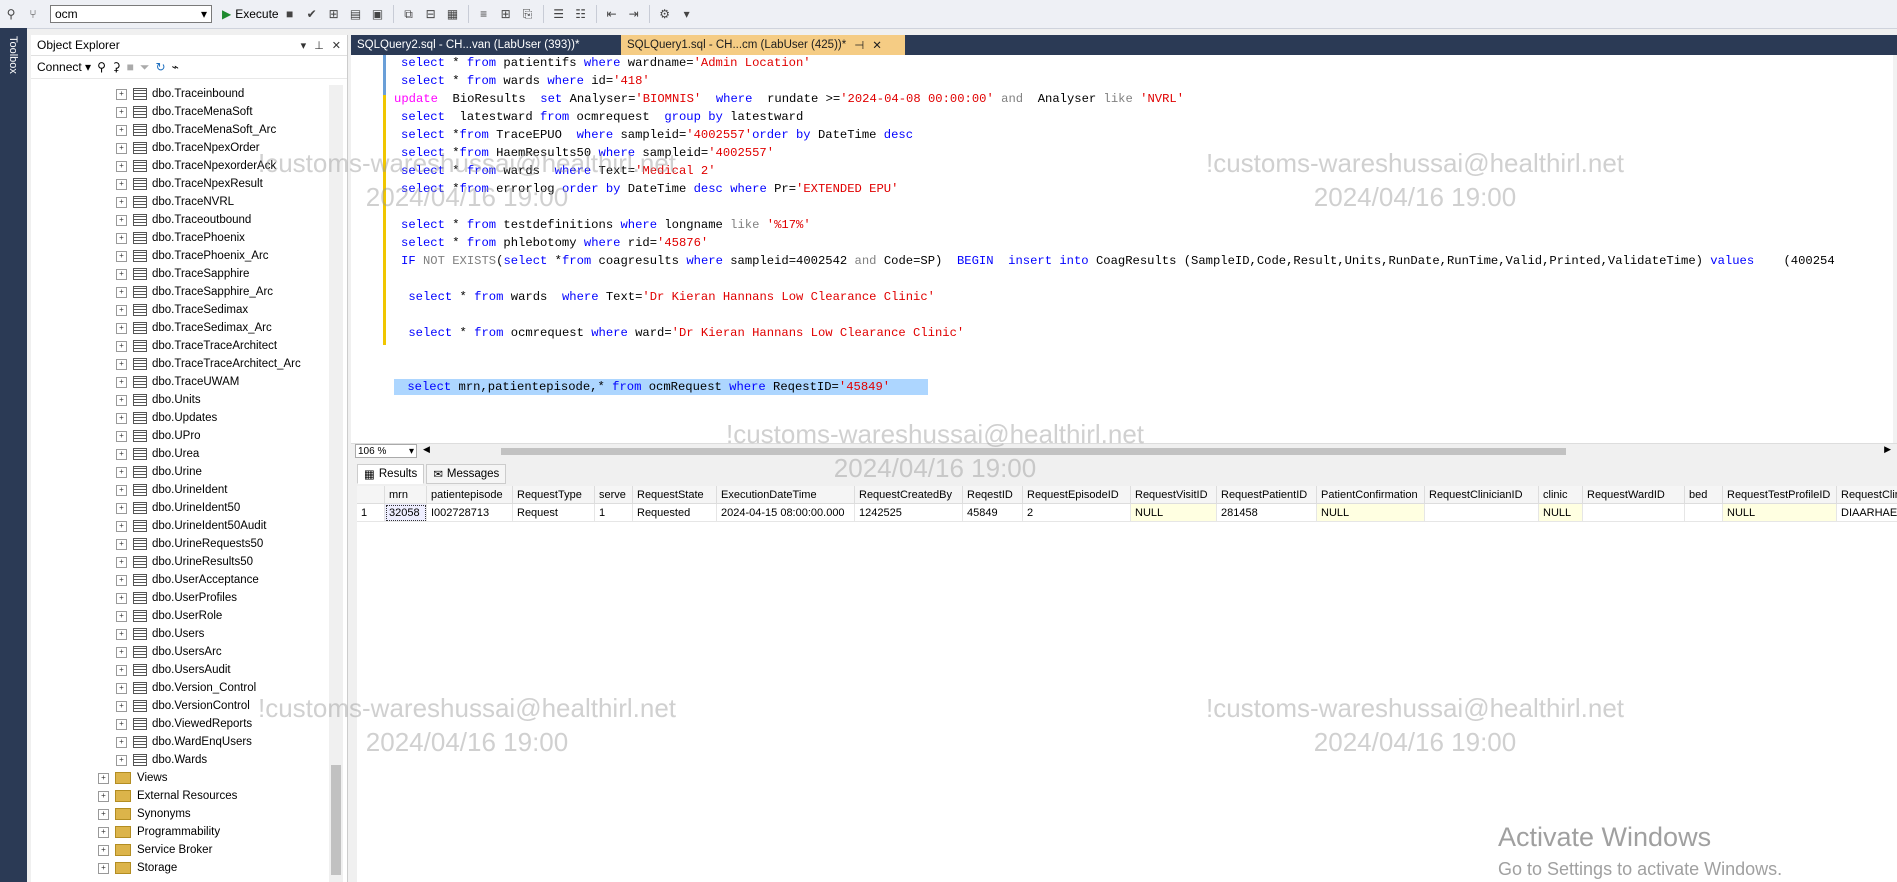 The image size is (1897, 882). I want to click on column-header: RequestWardID, so click(1634, 495).